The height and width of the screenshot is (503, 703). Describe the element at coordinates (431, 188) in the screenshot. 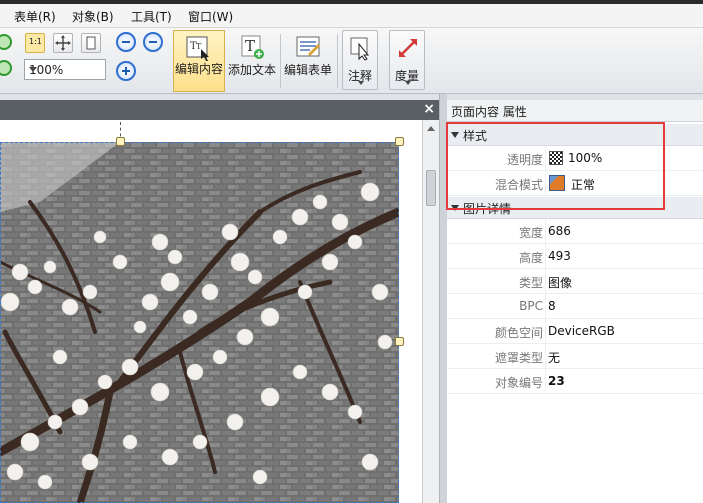

I see `scroll-thumb` at that location.